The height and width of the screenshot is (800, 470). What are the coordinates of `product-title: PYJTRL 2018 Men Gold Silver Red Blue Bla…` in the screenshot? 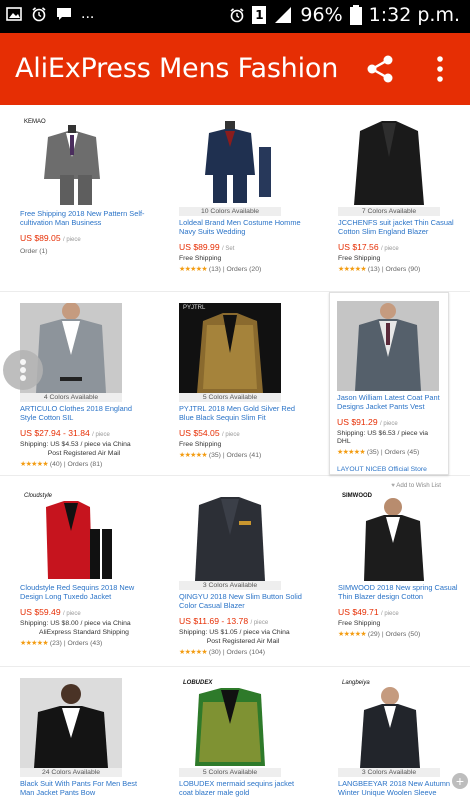 It's located at (243, 413).